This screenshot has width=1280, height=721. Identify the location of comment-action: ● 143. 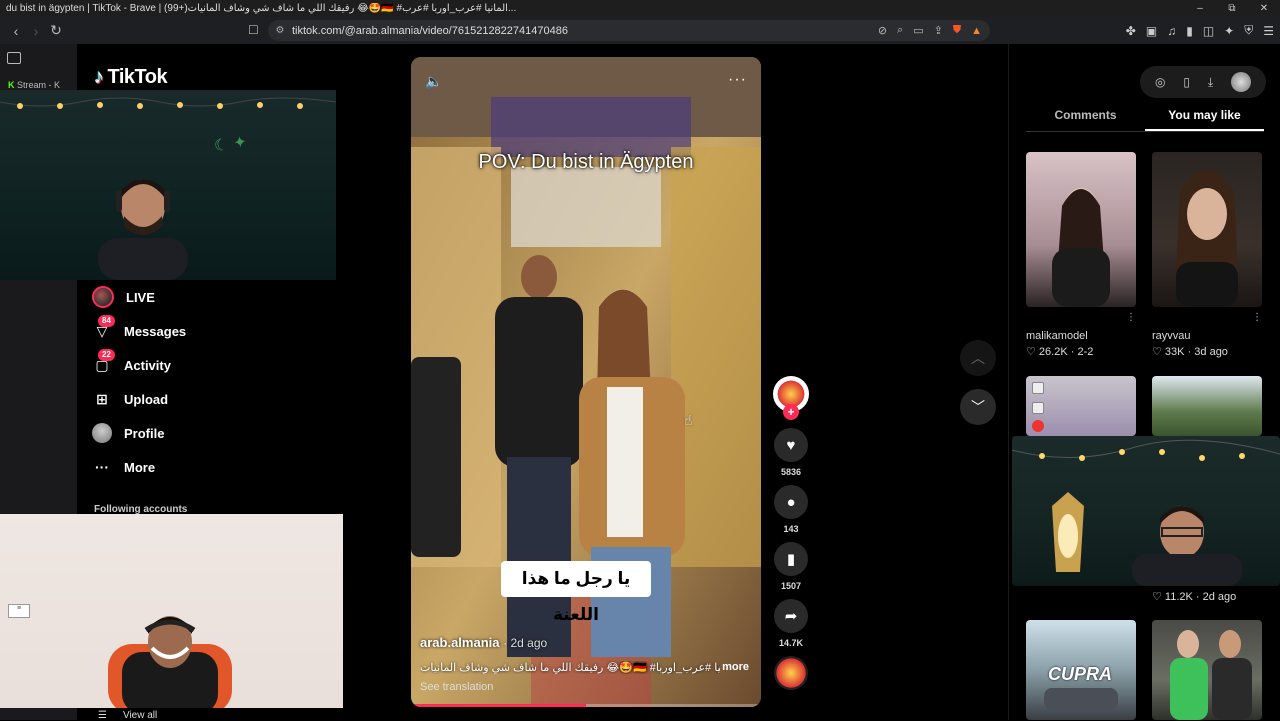
(791, 509).